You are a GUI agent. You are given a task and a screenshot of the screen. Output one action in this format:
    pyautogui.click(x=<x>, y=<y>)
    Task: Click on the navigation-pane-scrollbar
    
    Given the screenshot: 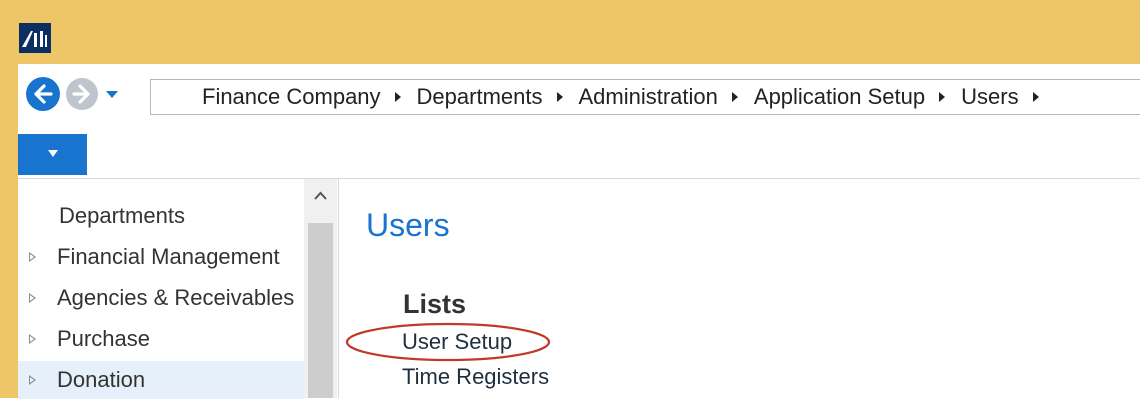 What is the action you would take?
    pyautogui.click(x=320, y=288)
    